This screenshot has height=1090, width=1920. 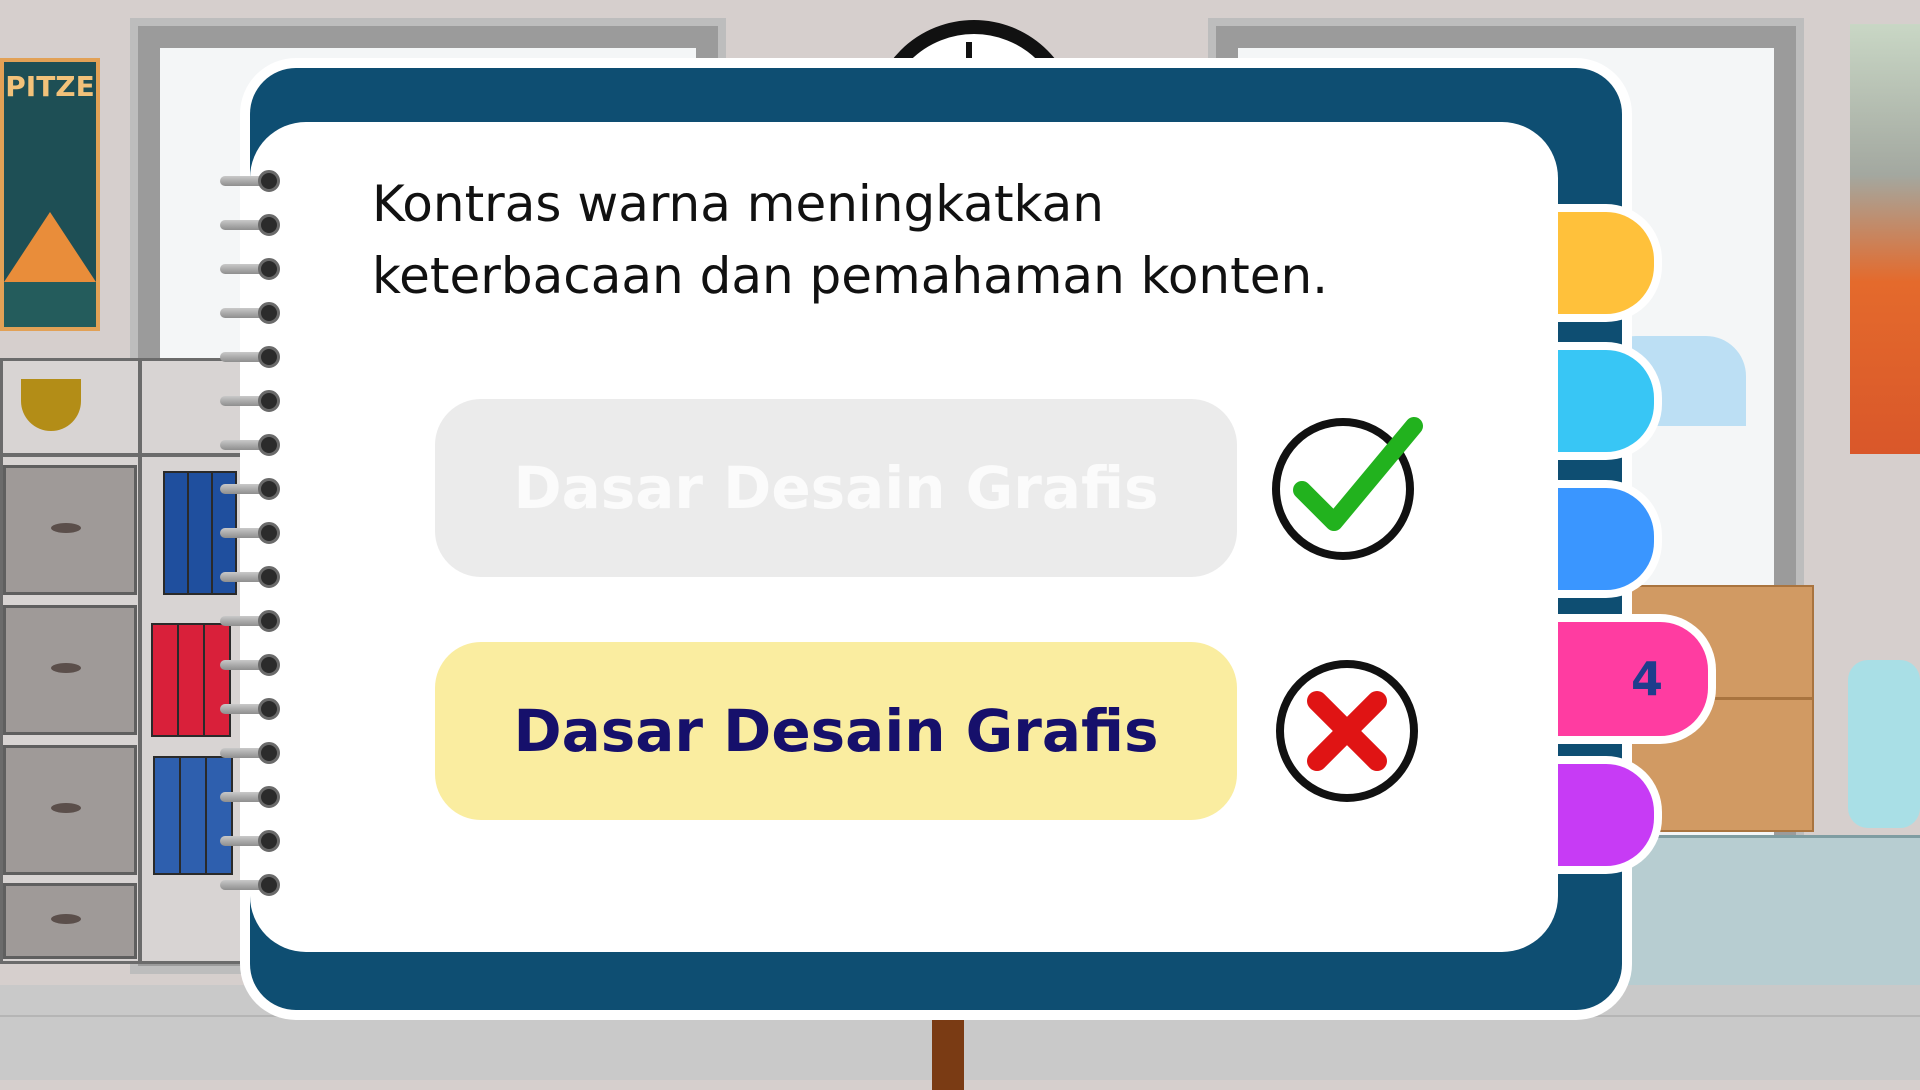 I want to click on water-dispenser, so click(x=1884, y=744).